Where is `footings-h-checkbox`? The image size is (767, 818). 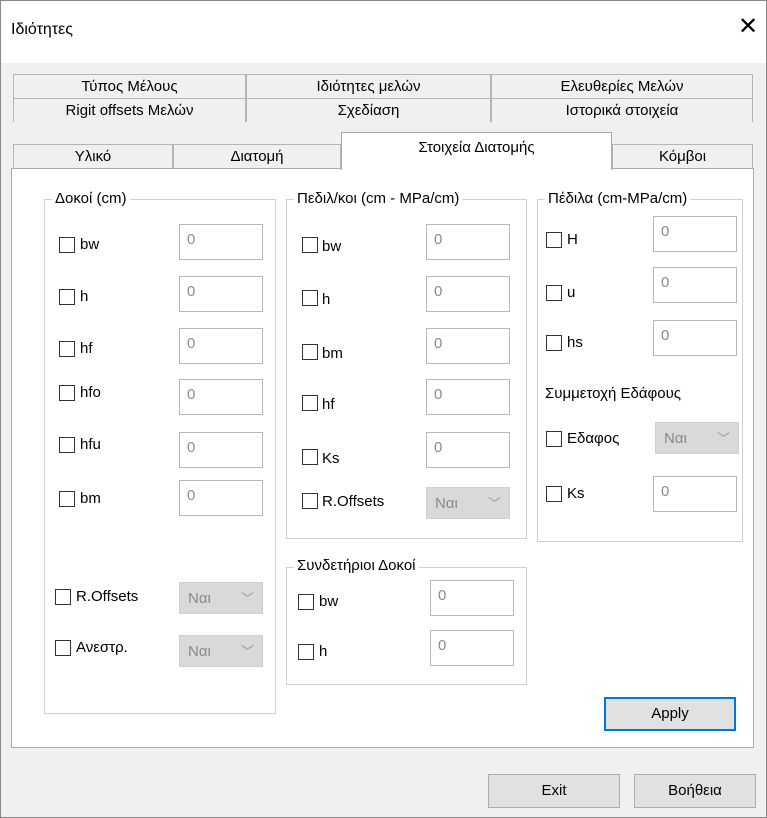 footings-h-checkbox is located at coordinates (554, 240).